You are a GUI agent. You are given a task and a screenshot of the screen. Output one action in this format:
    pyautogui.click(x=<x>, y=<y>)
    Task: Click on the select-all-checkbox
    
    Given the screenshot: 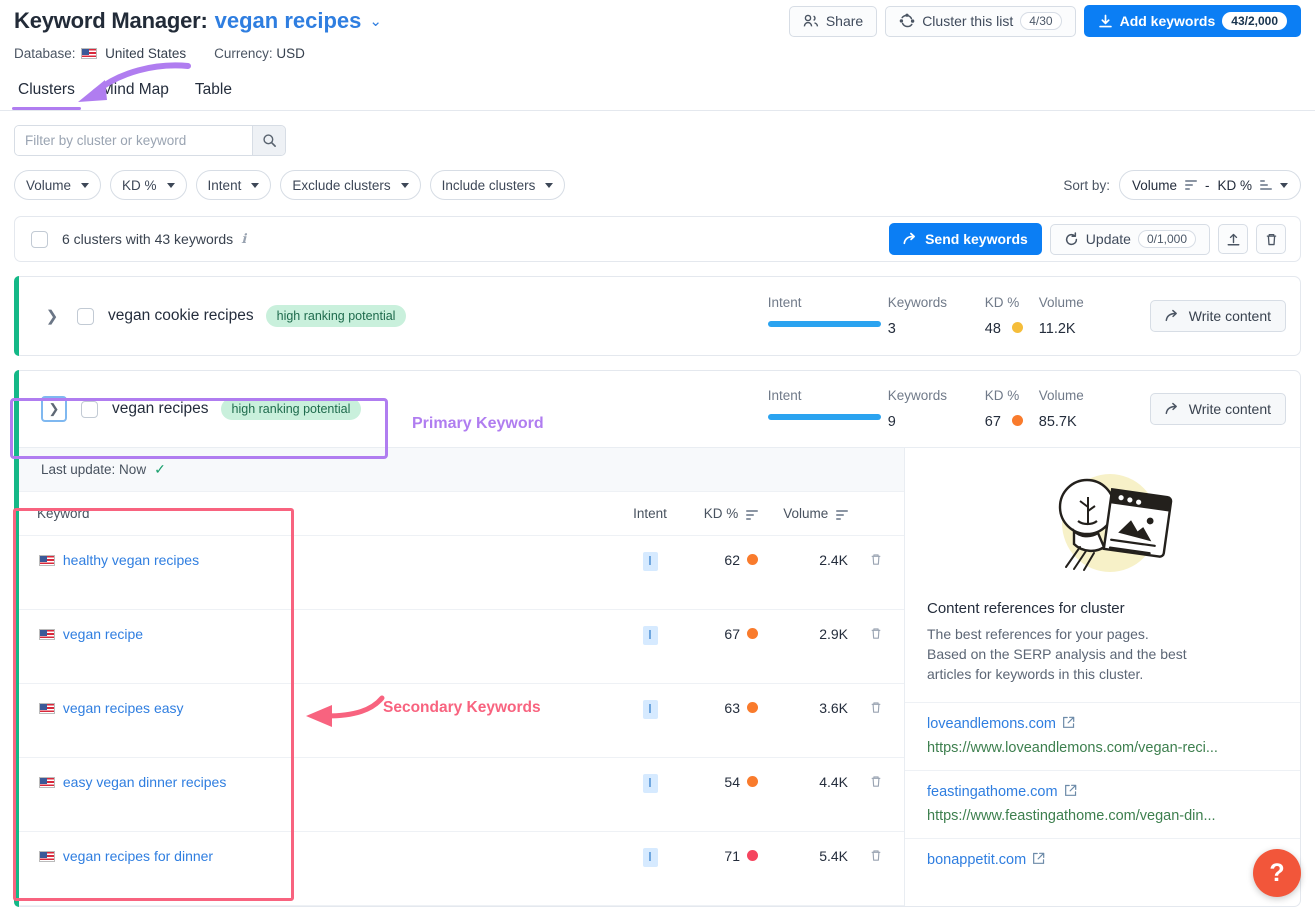 What is the action you would take?
    pyautogui.click(x=39, y=239)
    